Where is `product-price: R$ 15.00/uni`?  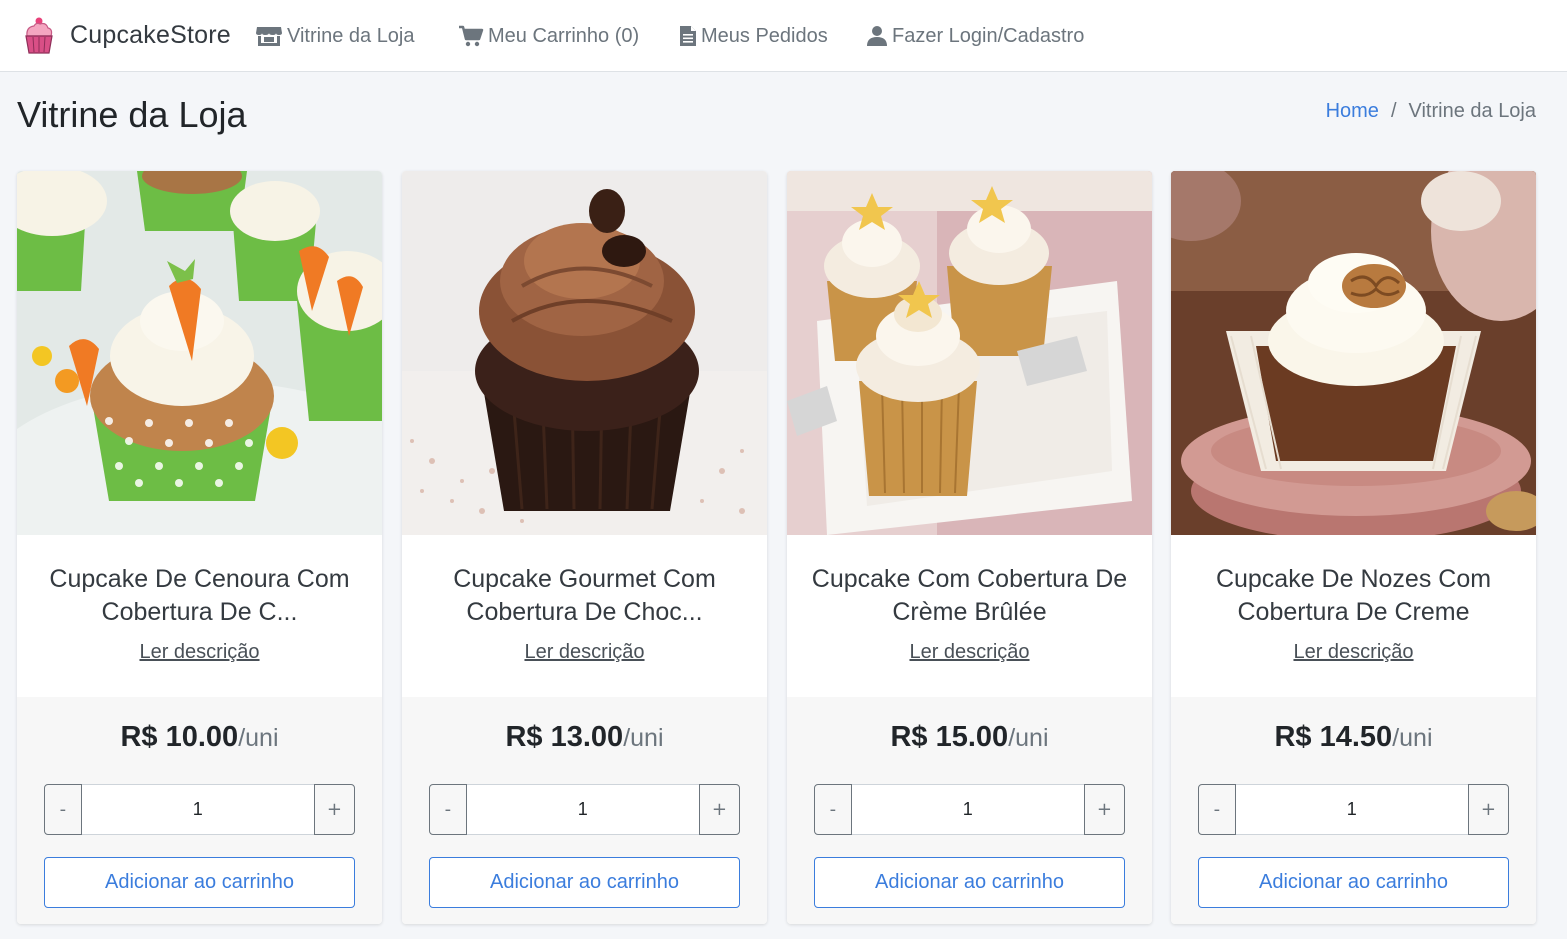
product-price: R$ 15.00/uni is located at coordinates (969, 737).